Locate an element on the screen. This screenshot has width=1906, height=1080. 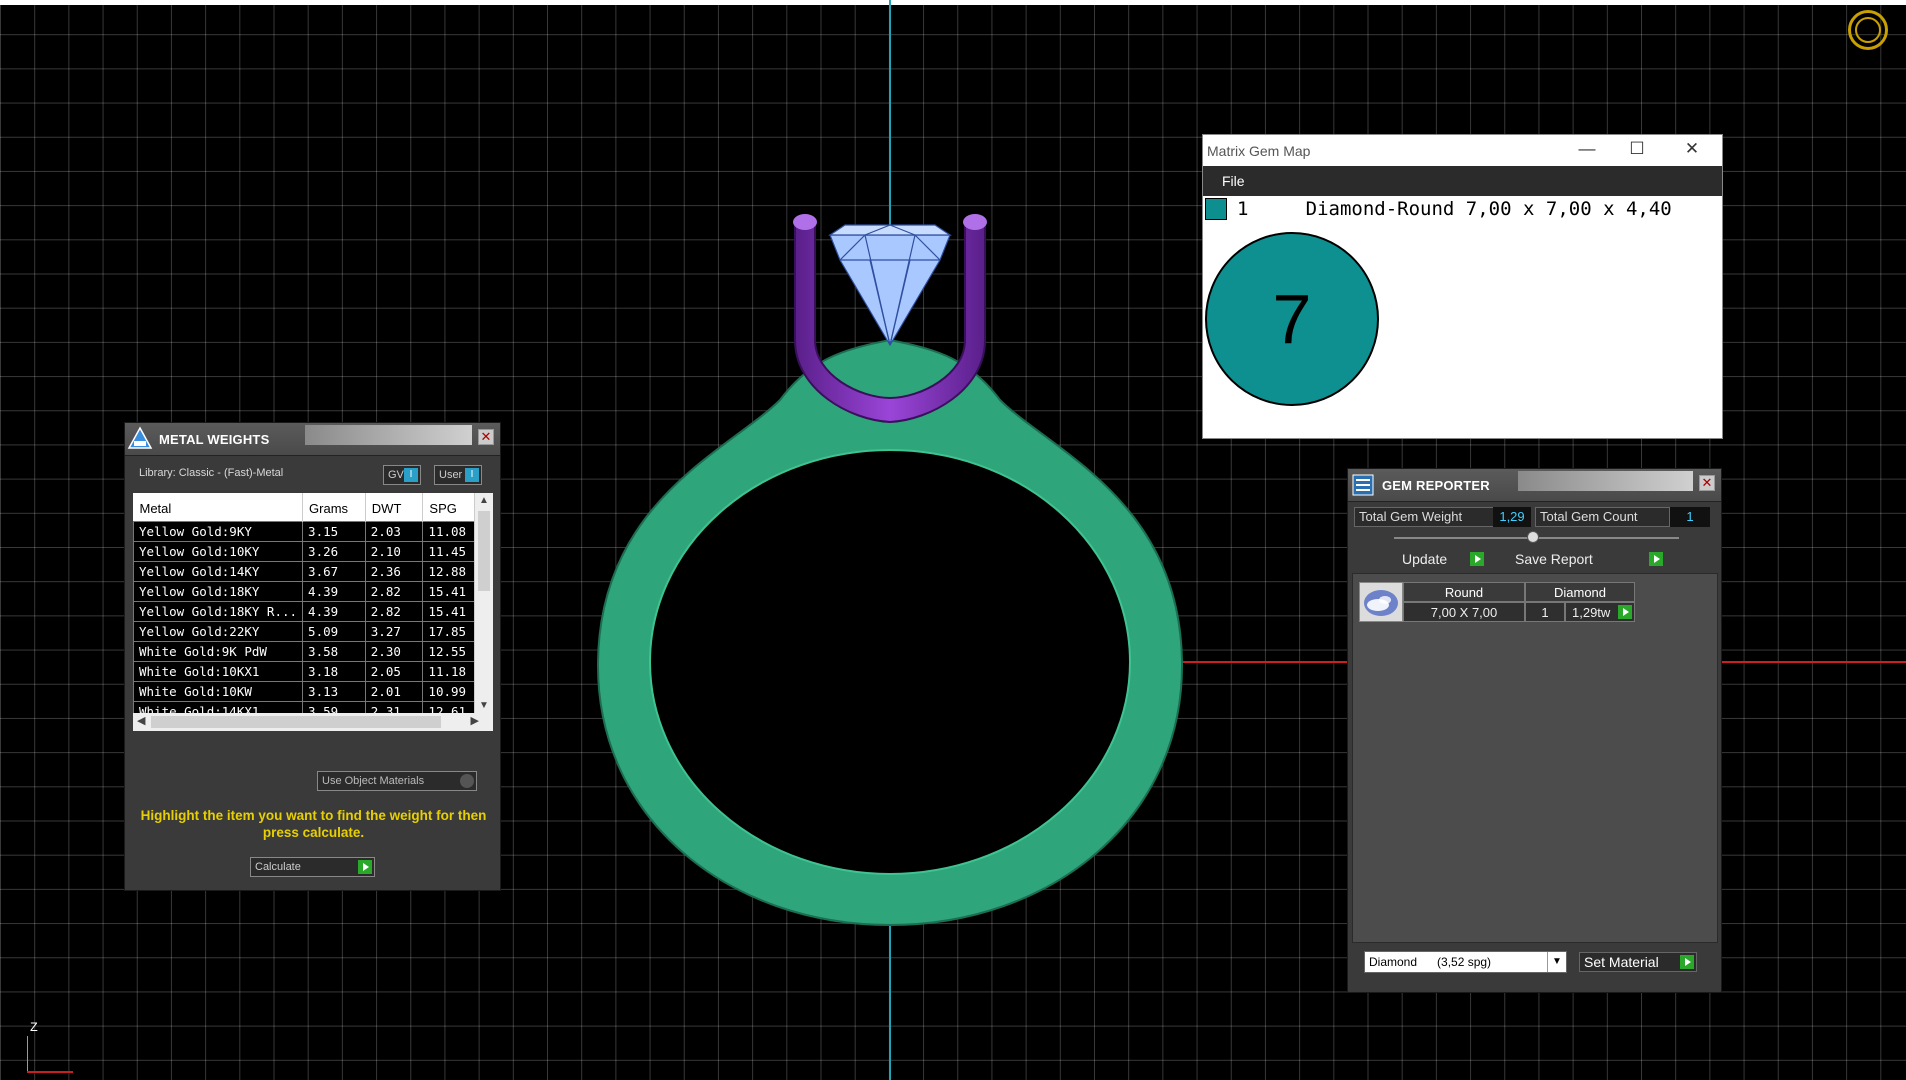
metal-cell: White Gold:14KX1 is located at coordinates (218, 707).